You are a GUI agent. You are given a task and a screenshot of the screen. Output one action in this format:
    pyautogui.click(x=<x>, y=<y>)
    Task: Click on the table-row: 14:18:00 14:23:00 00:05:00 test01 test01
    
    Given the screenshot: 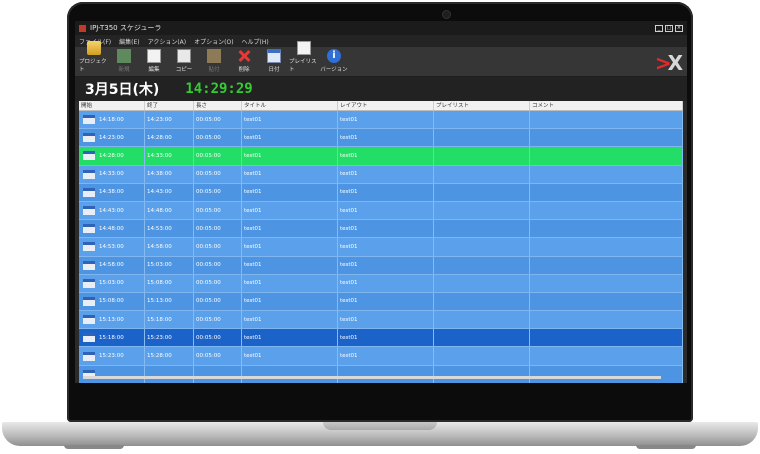 What is the action you would take?
    pyautogui.click(x=381, y=120)
    